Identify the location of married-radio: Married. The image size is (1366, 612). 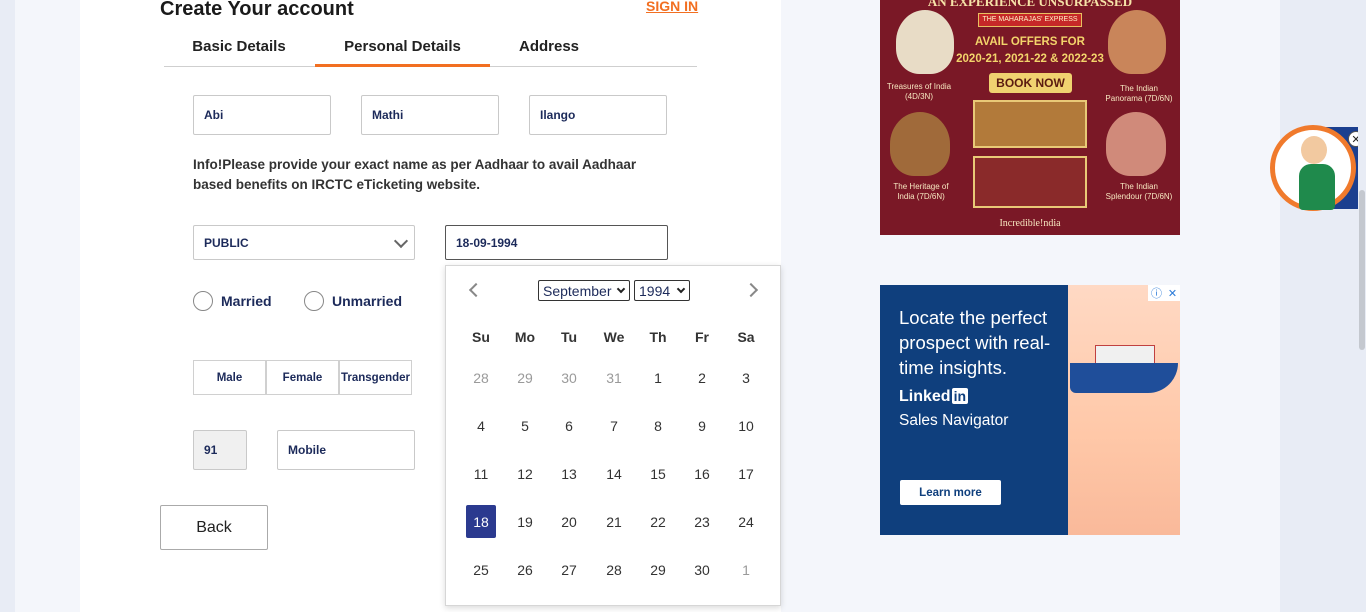
(232, 301).